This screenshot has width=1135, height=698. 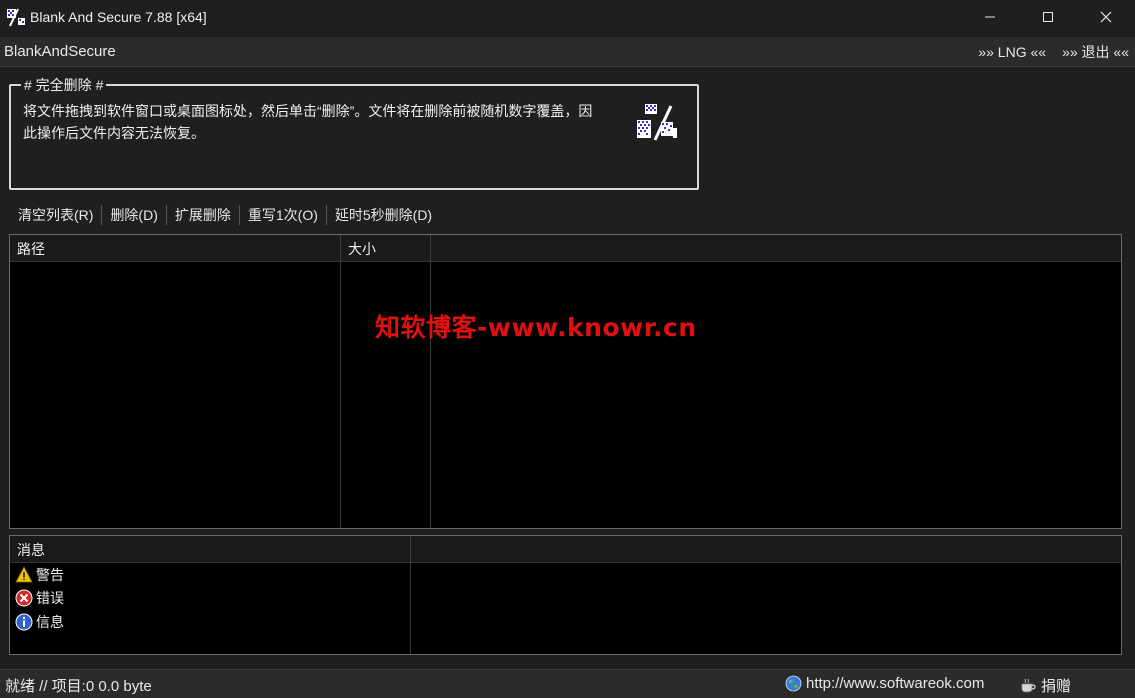 What do you see at coordinates (1028, 685) in the screenshot?
I see `coffee-cup-icon` at bounding box center [1028, 685].